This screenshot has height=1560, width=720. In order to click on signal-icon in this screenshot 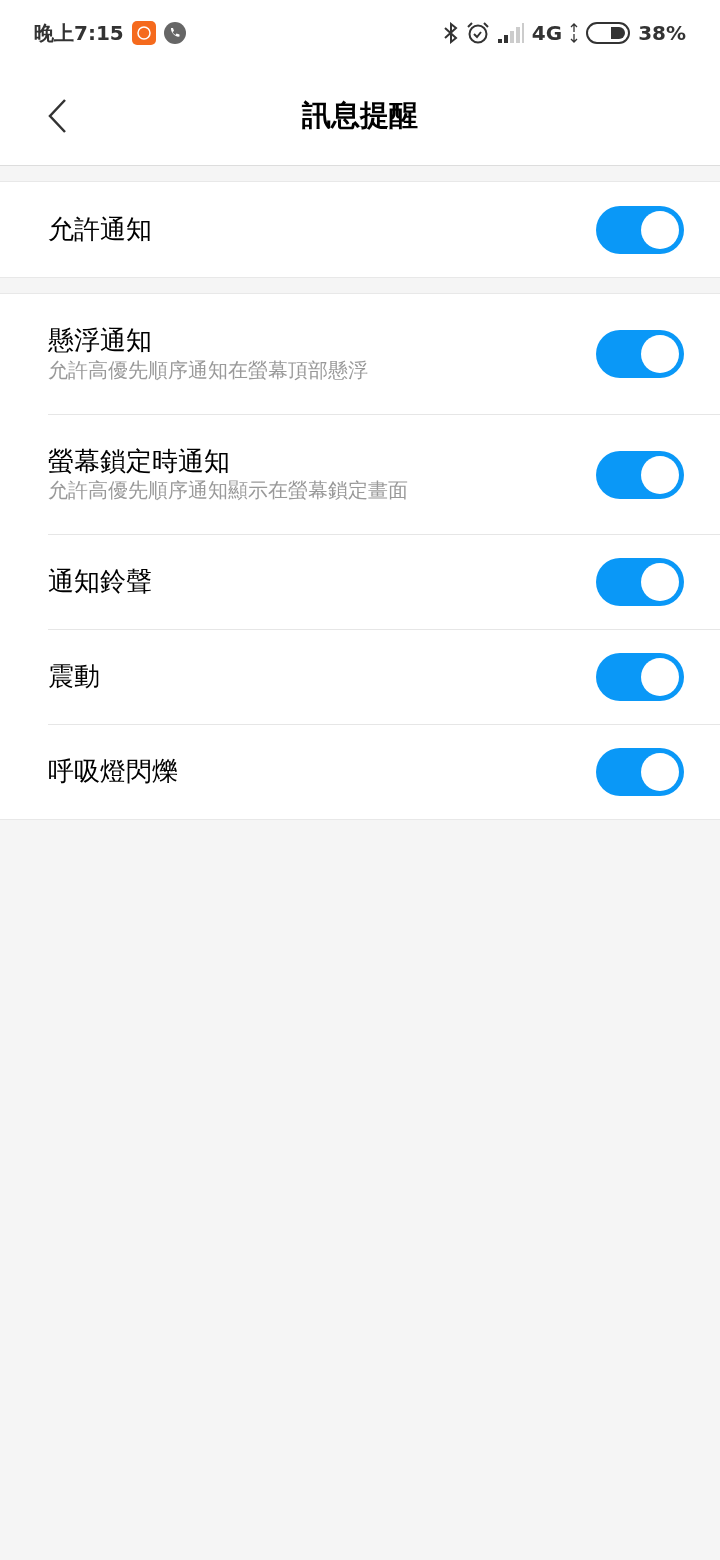, I will do `click(510, 33)`.